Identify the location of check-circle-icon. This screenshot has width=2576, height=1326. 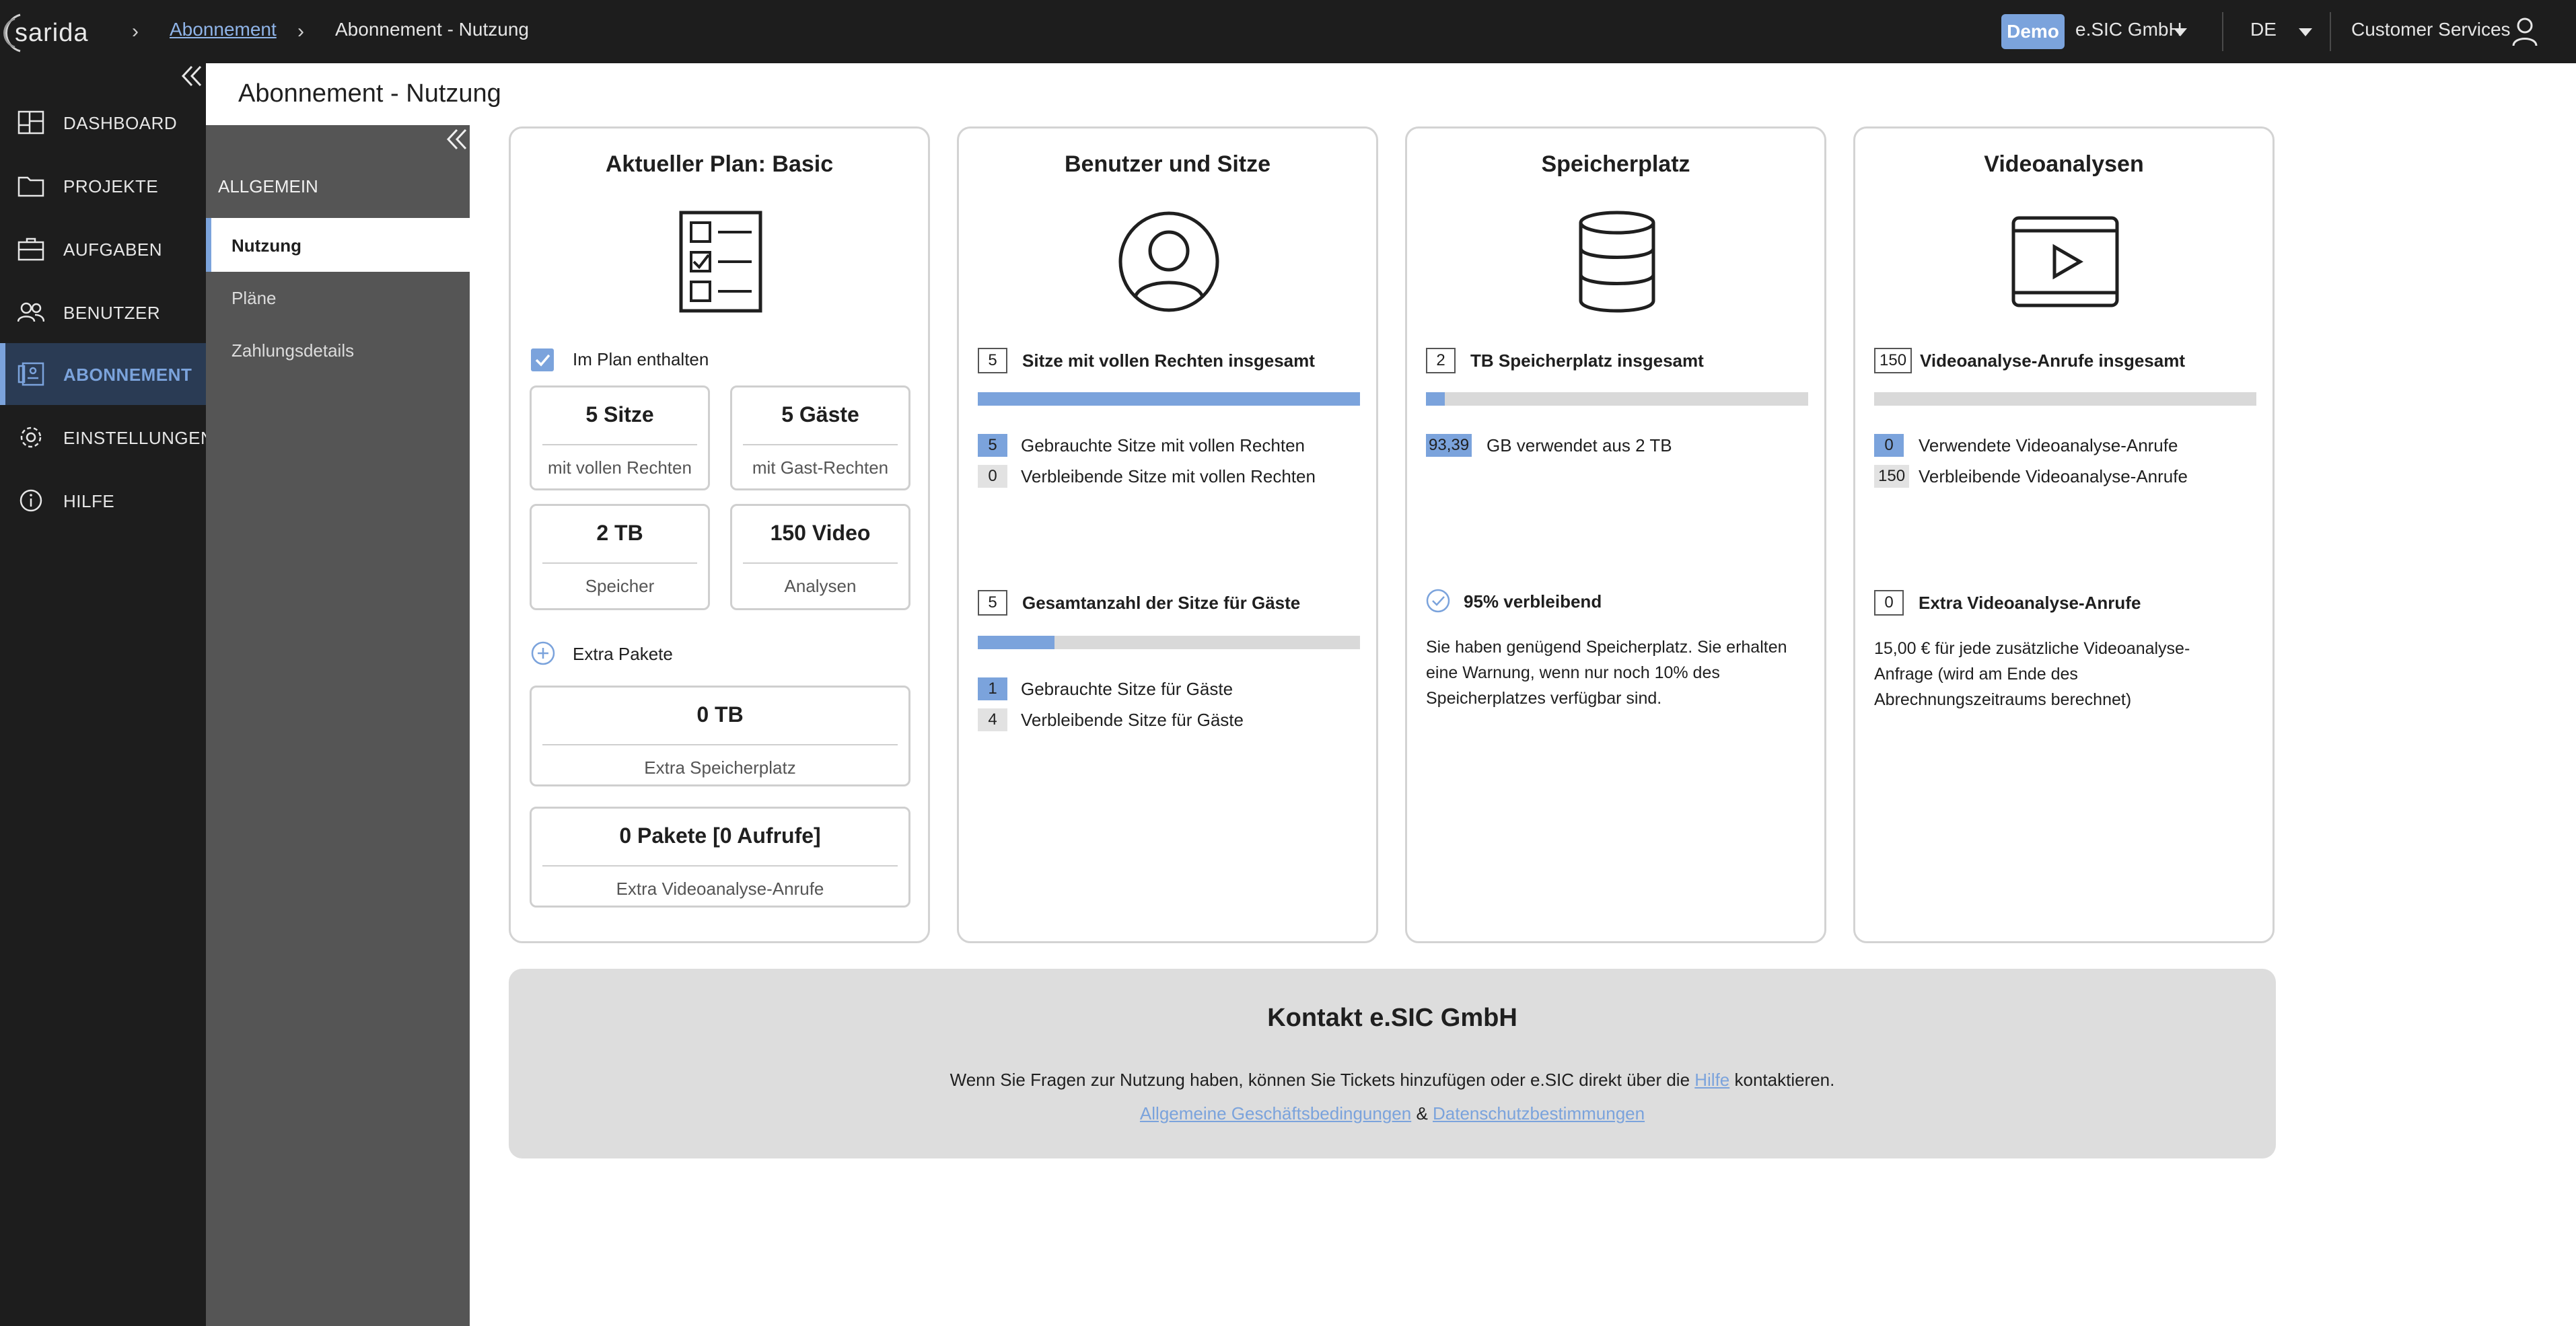
(1438, 601).